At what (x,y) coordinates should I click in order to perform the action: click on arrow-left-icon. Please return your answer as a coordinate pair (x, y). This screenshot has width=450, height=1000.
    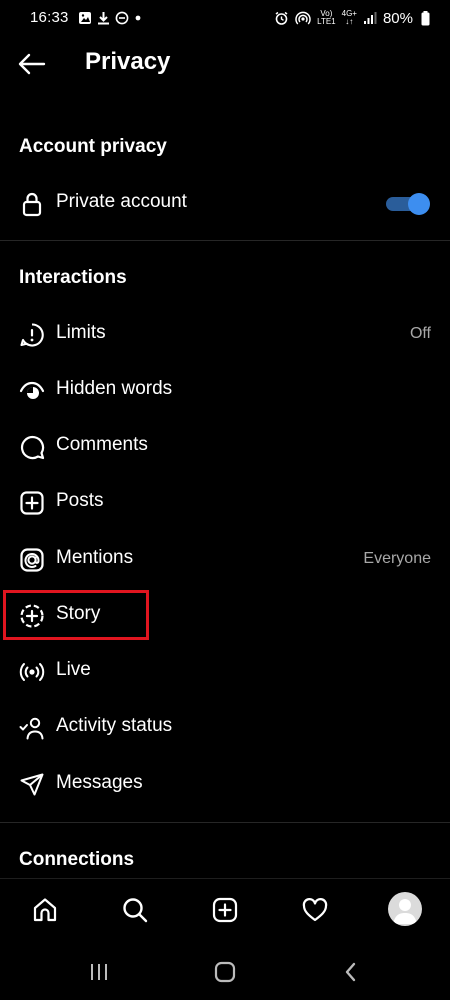
    Looking at the image, I should click on (32, 64).